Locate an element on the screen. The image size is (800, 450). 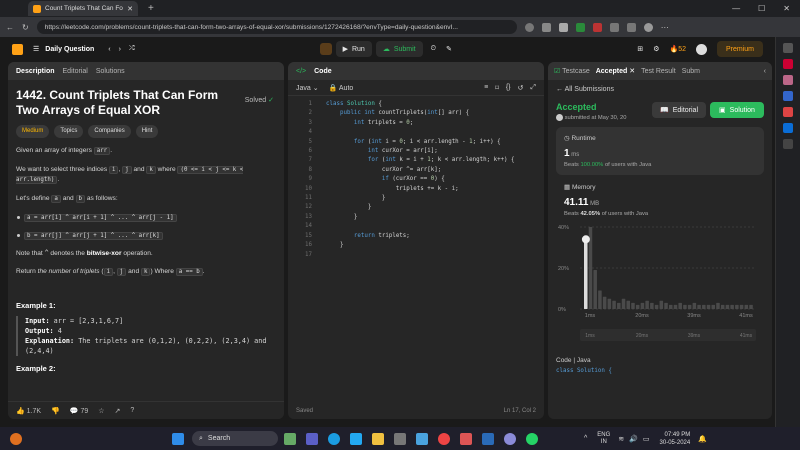
favorite-icon: ☆ is located at coordinates (101, 411).